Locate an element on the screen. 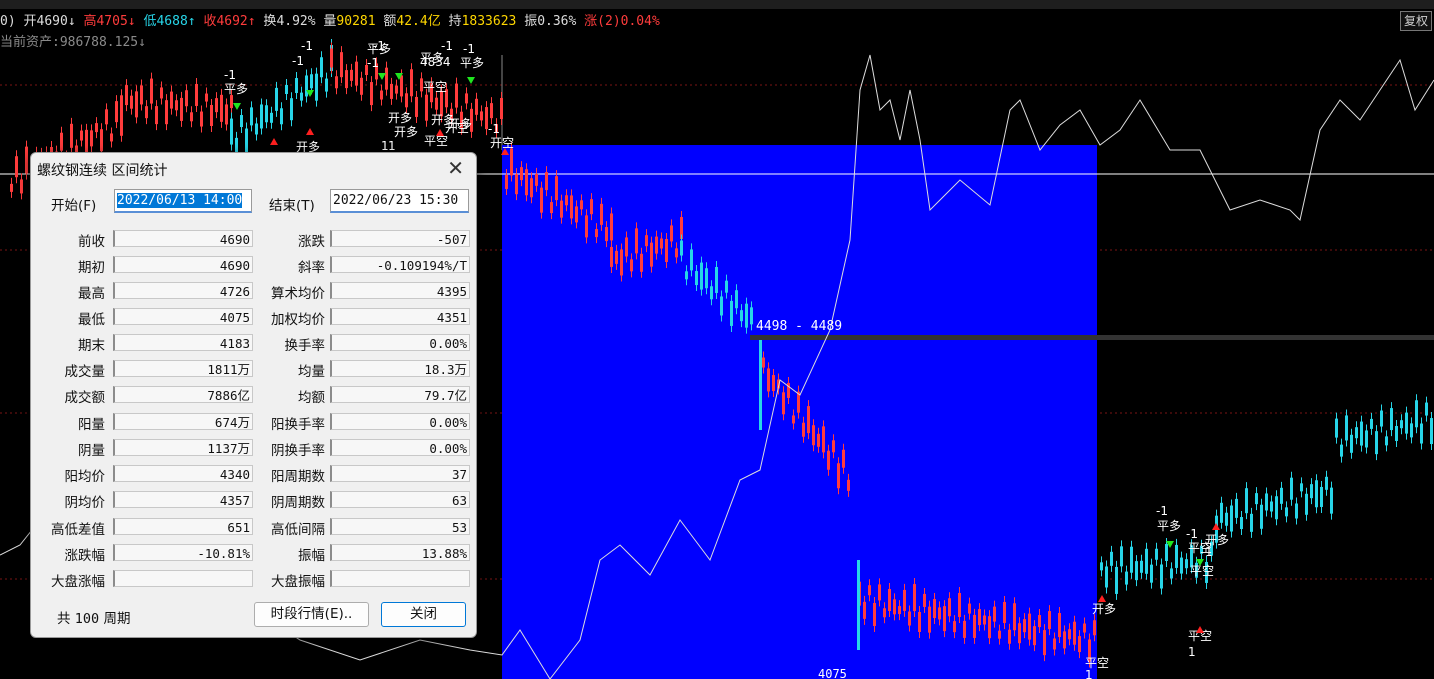 The image size is (1434, 679). stat-value: 4340 is located at coordinates (183, 473).